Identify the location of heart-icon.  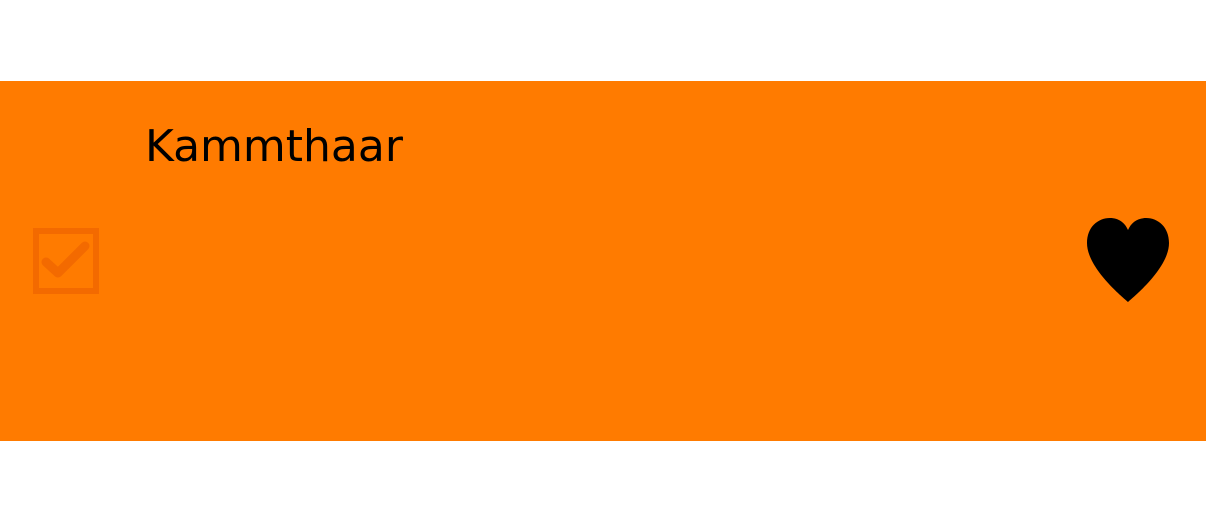
(1128, 260).